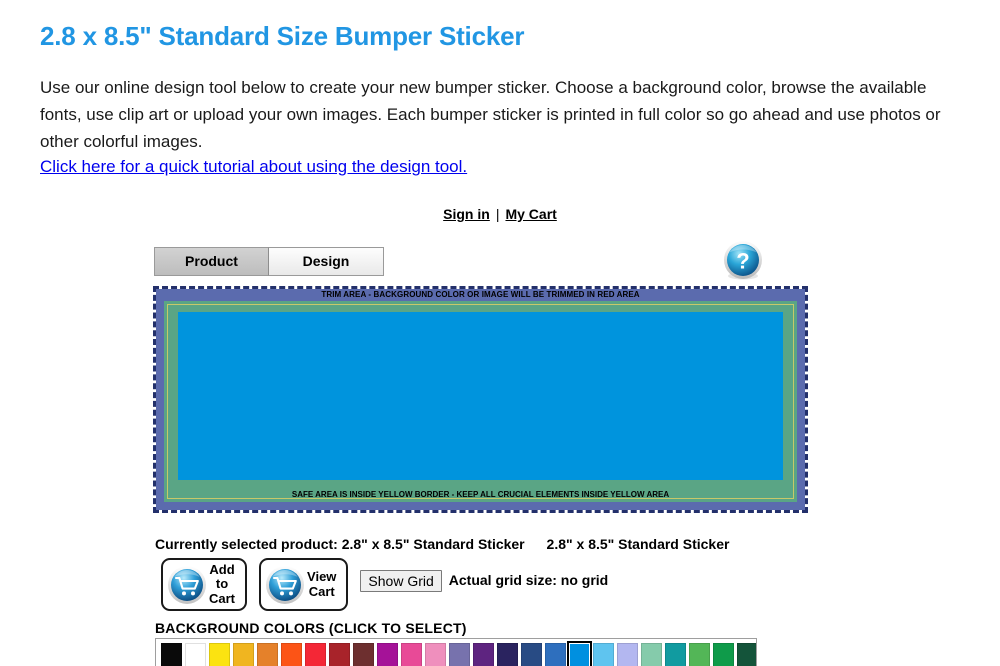  What do you see at coordinates (211, 261) in the screenshot?
I see `tab-product: Product` at bounding box center [211, 261].